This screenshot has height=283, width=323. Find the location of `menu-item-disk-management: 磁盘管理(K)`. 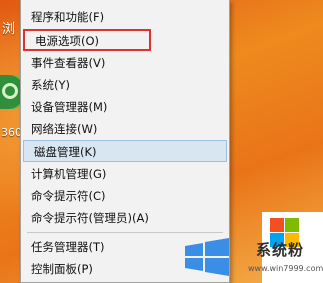

menu-item-disk-management: 磁盘管理(K) is located at coordinates (125, 151).